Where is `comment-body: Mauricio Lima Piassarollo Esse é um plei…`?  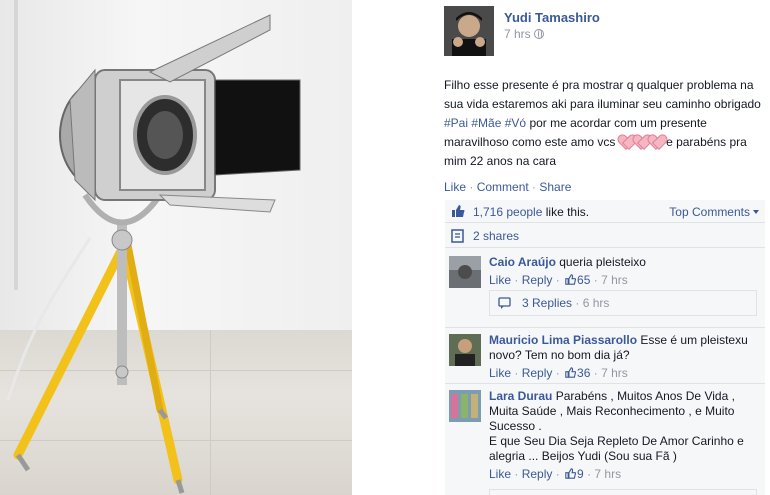 comment-body: Mauricio Lima Piassarollo Esse é um plei… is located at coordinates (624, 357).